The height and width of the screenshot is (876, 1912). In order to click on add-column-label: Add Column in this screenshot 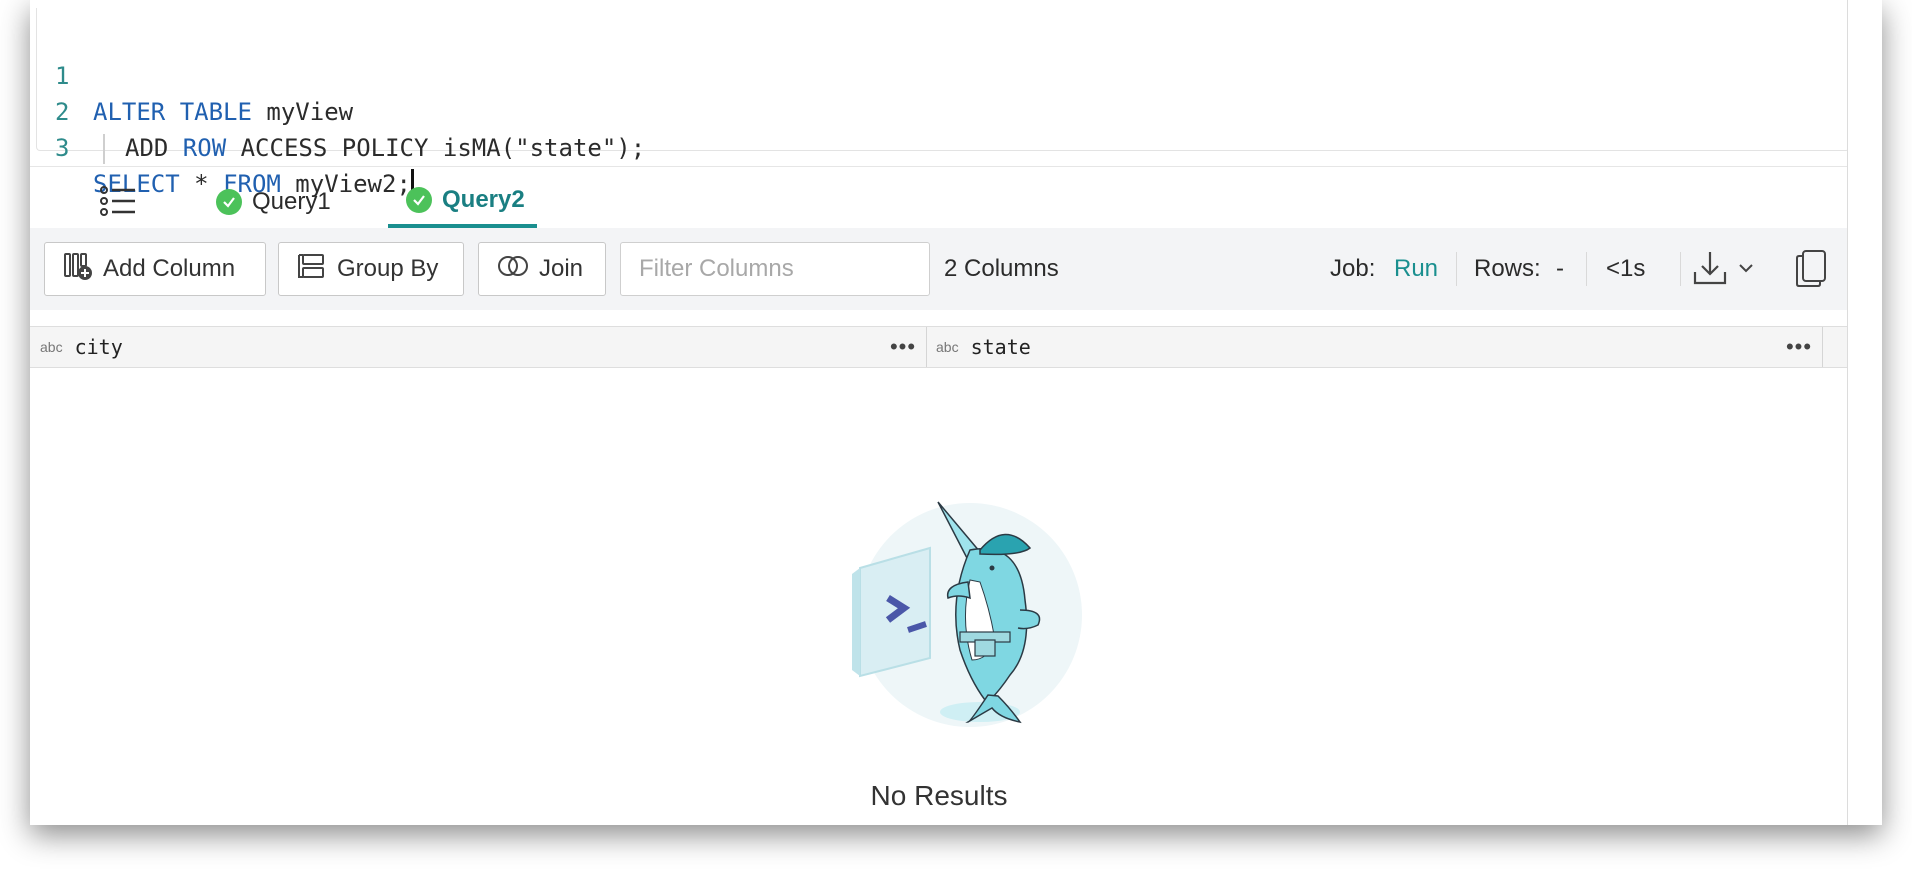, I will do `click(169, 268)`.